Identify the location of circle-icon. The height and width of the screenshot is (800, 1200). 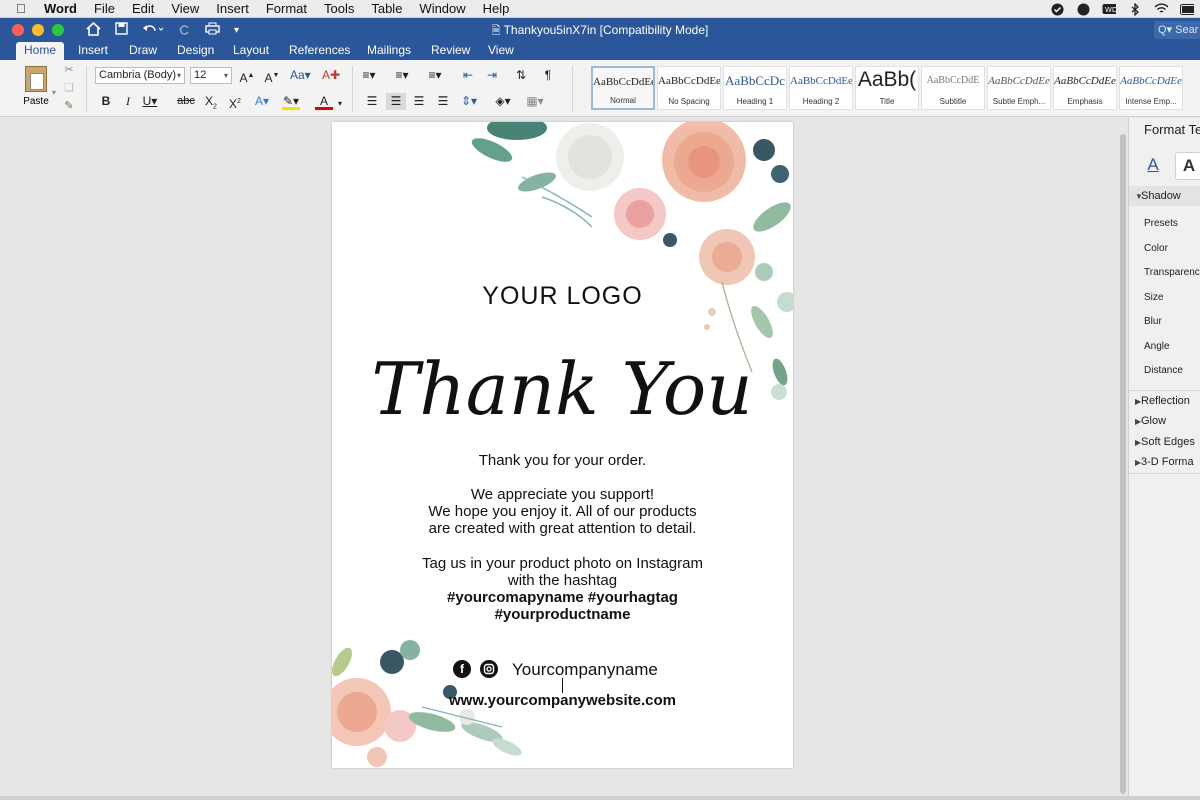
(1083, 9).